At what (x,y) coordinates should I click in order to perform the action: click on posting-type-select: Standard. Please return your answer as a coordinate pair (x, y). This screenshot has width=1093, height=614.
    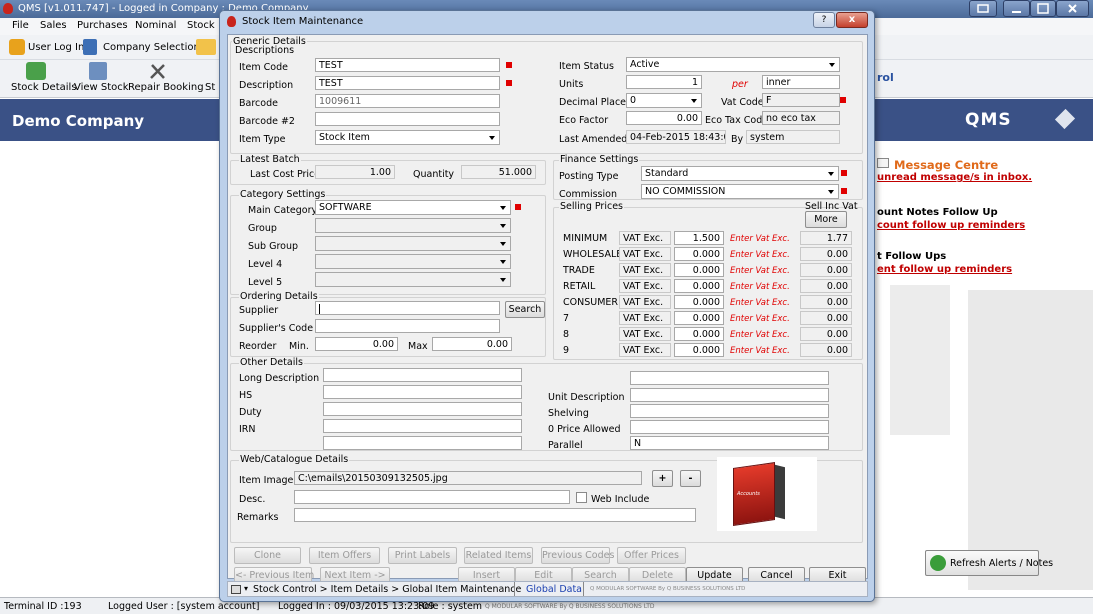
    Looking at the image, I should click on (740, 173).